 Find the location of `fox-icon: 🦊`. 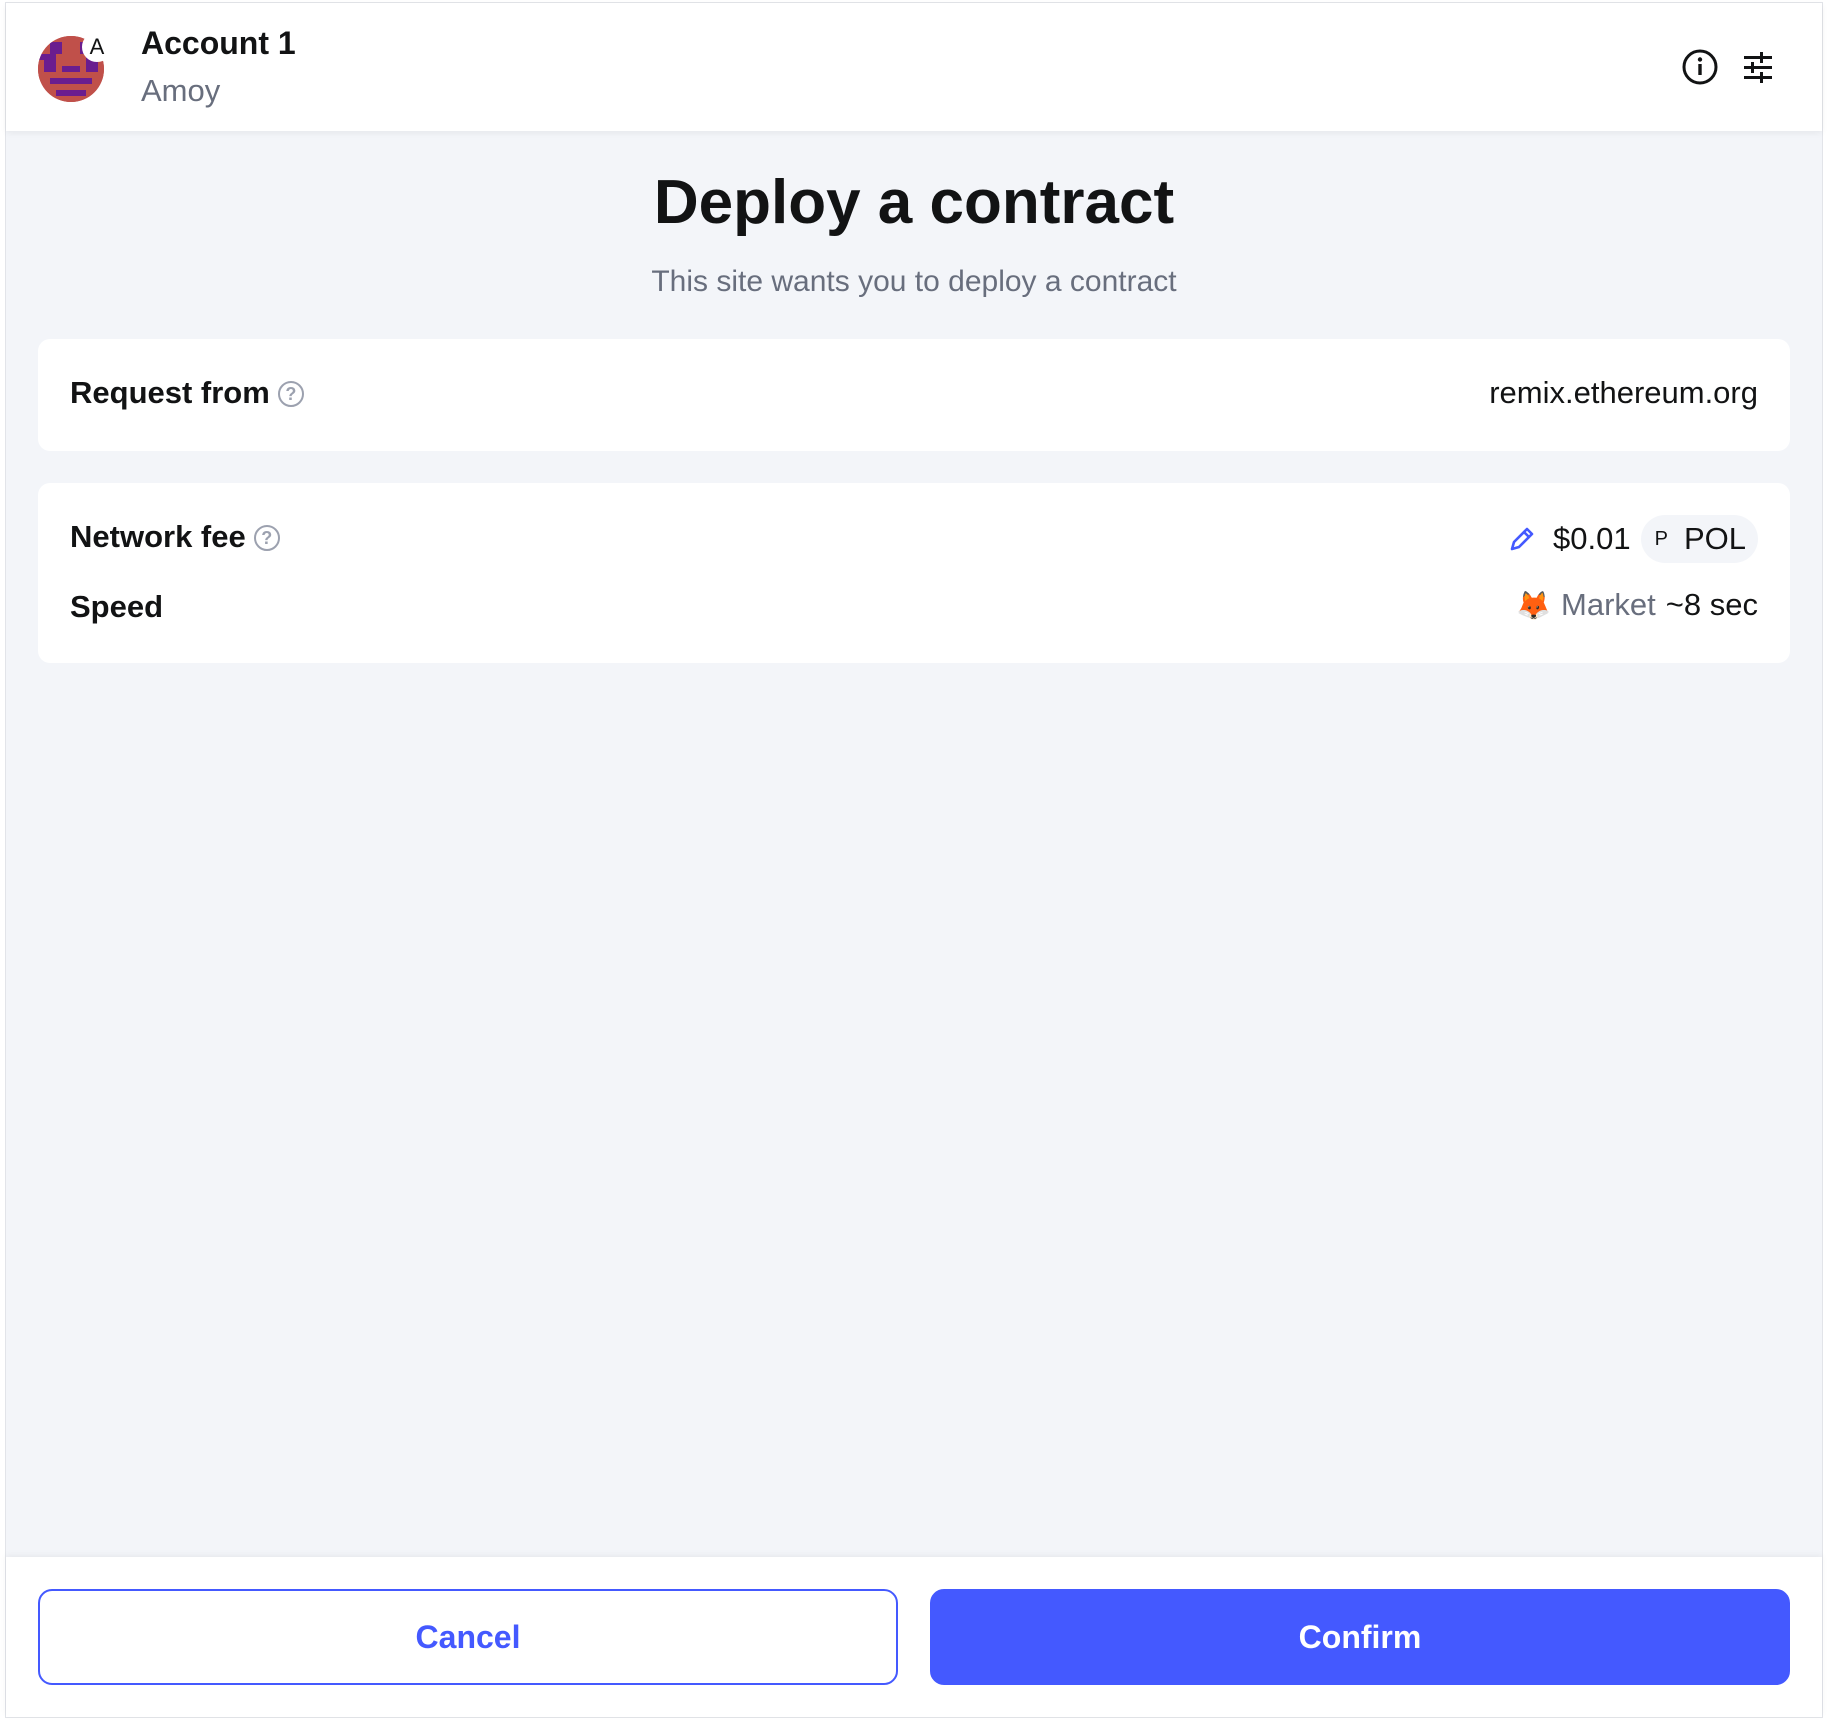

fox-icon: 🦊 is located at coordinates (1534, 605).